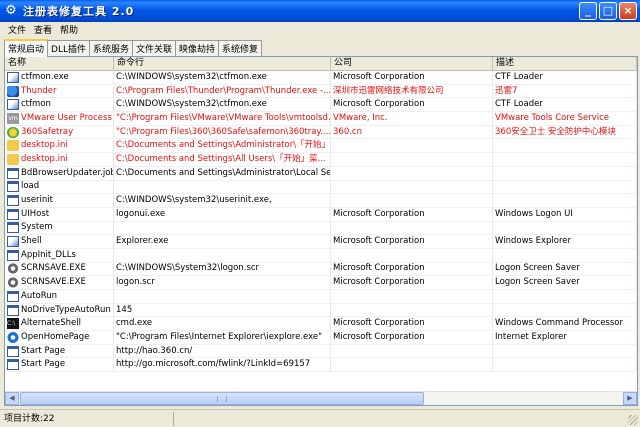 Image resolution: width=640 pixels, height=427 pixels. What do you see at coordinates (222, 77) in the screenshot?
I see `cell-command: C:\WINDOWS\system32\ctfmon.exe` at bounding box center [222, 77].